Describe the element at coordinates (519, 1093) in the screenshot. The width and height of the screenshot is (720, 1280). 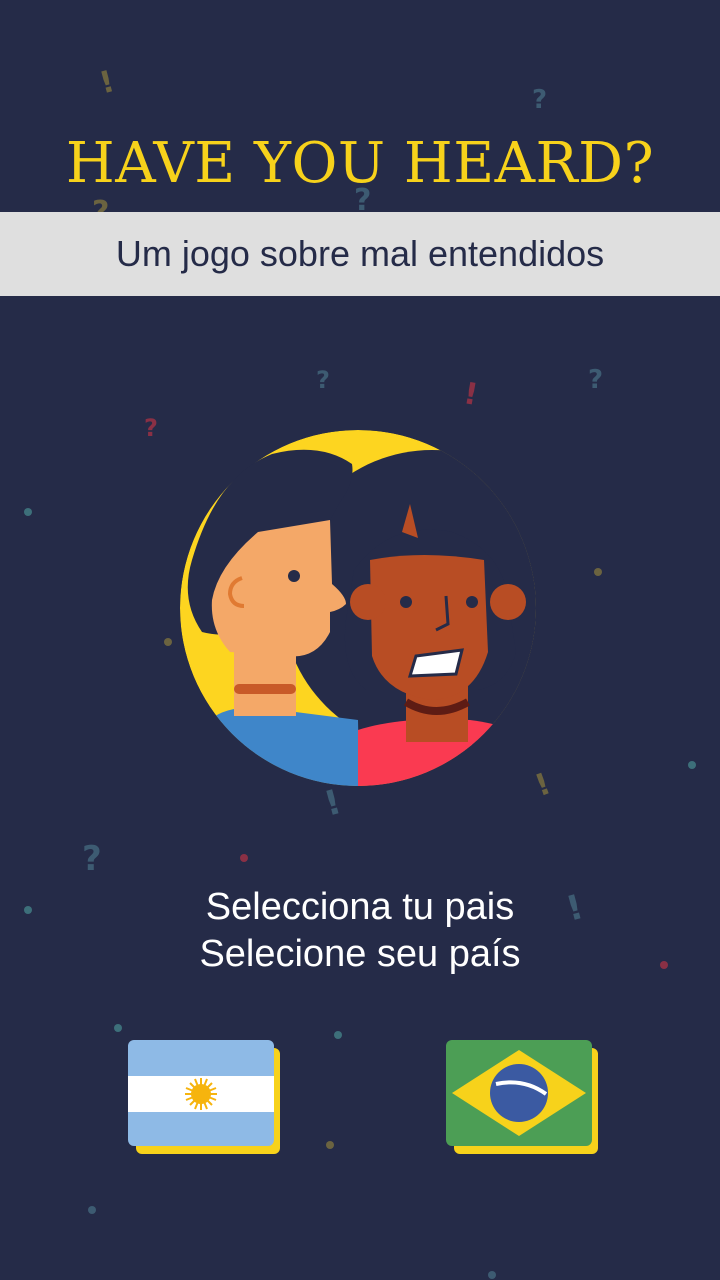
I see `brazil-flag-icon` at that location.